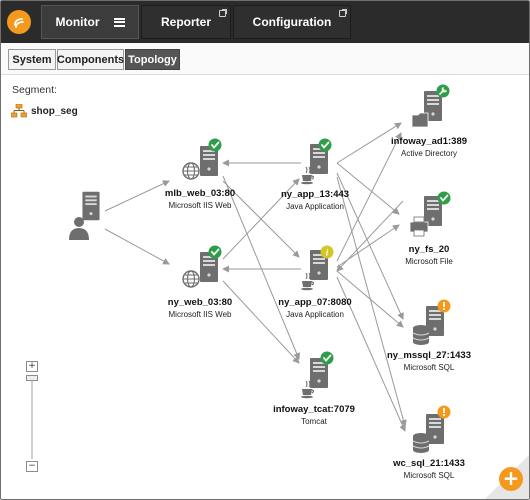 Image resolution: width=530 pixels, height=500 pixels. What do you see at coordinates (77, 22) in the screenshot?
I see `nav-tab-monitor-label: Monitor` at bounding box center [77, 22].